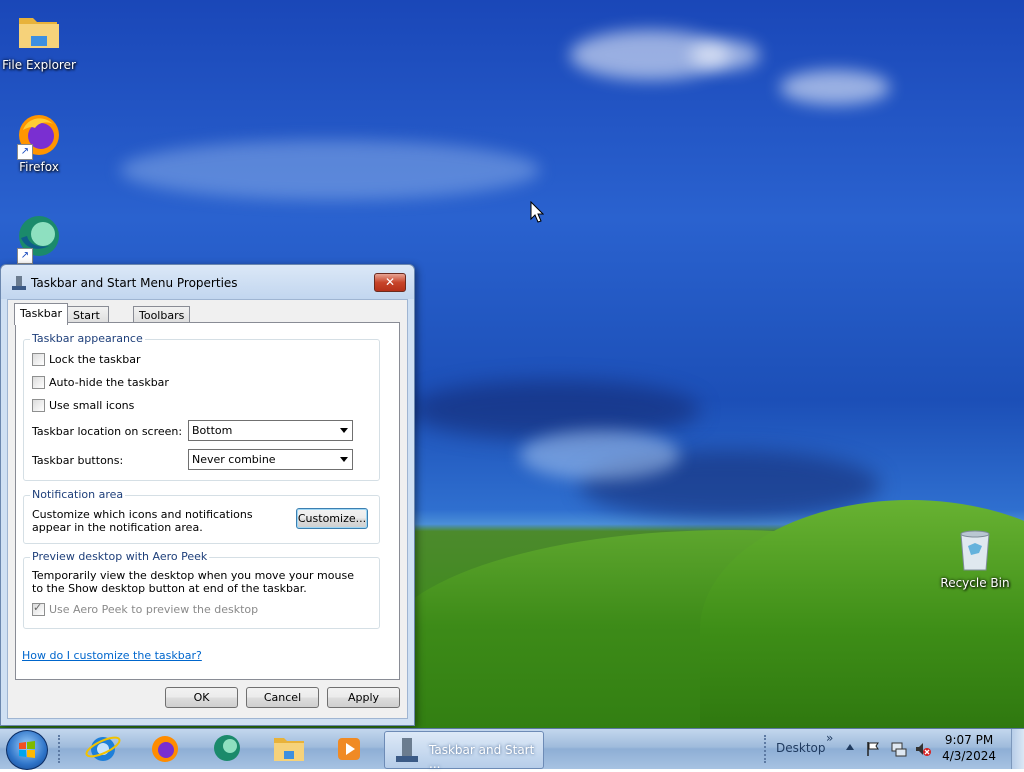 The width and height of the screenshot is (1024, 772). Describe the element at coordinates (899, 749) in the screenshot. I see `network-icon` at that location.